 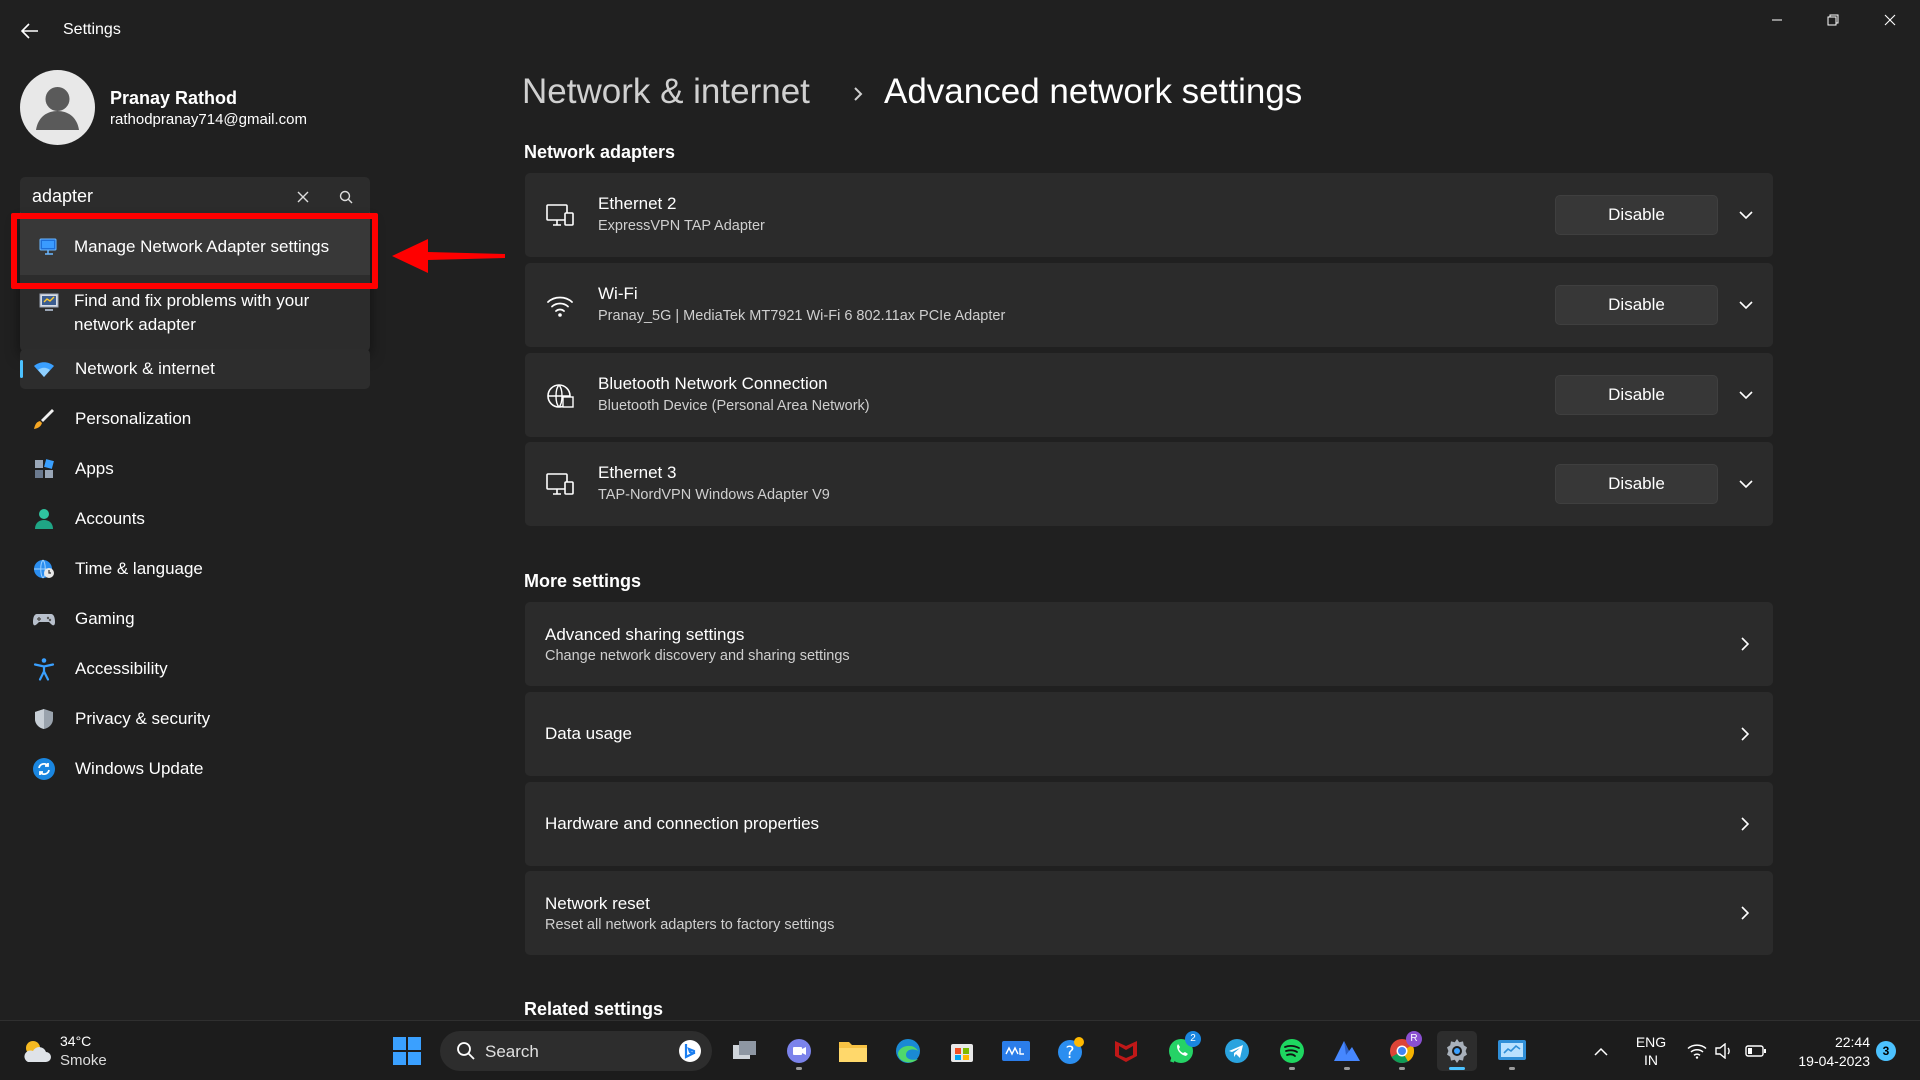 What do you see at coordinates (105, 618) in the screenshot?
I see `nav-label: Gaming` at bounding box center [105, 618].